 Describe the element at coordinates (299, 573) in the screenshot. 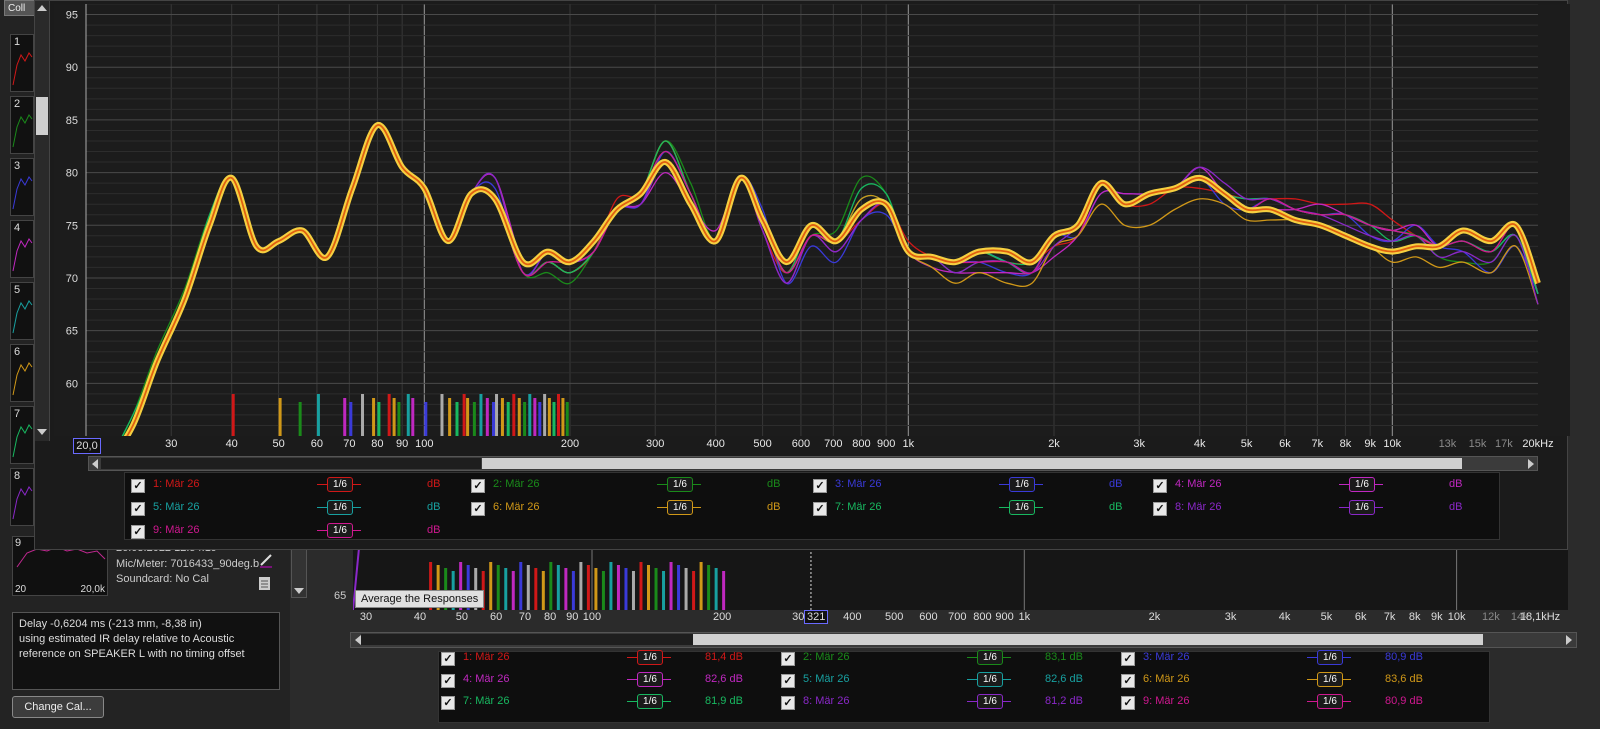

I see `back-vscroll` at that location.